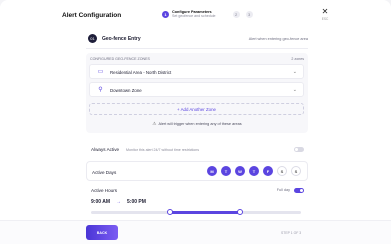 The width and height of the screenshot is (391, 244). Describe the element at coordinates (197, 171) in the screenshot. I see `active-days-card: Active Days M T W T F S S` at that location.